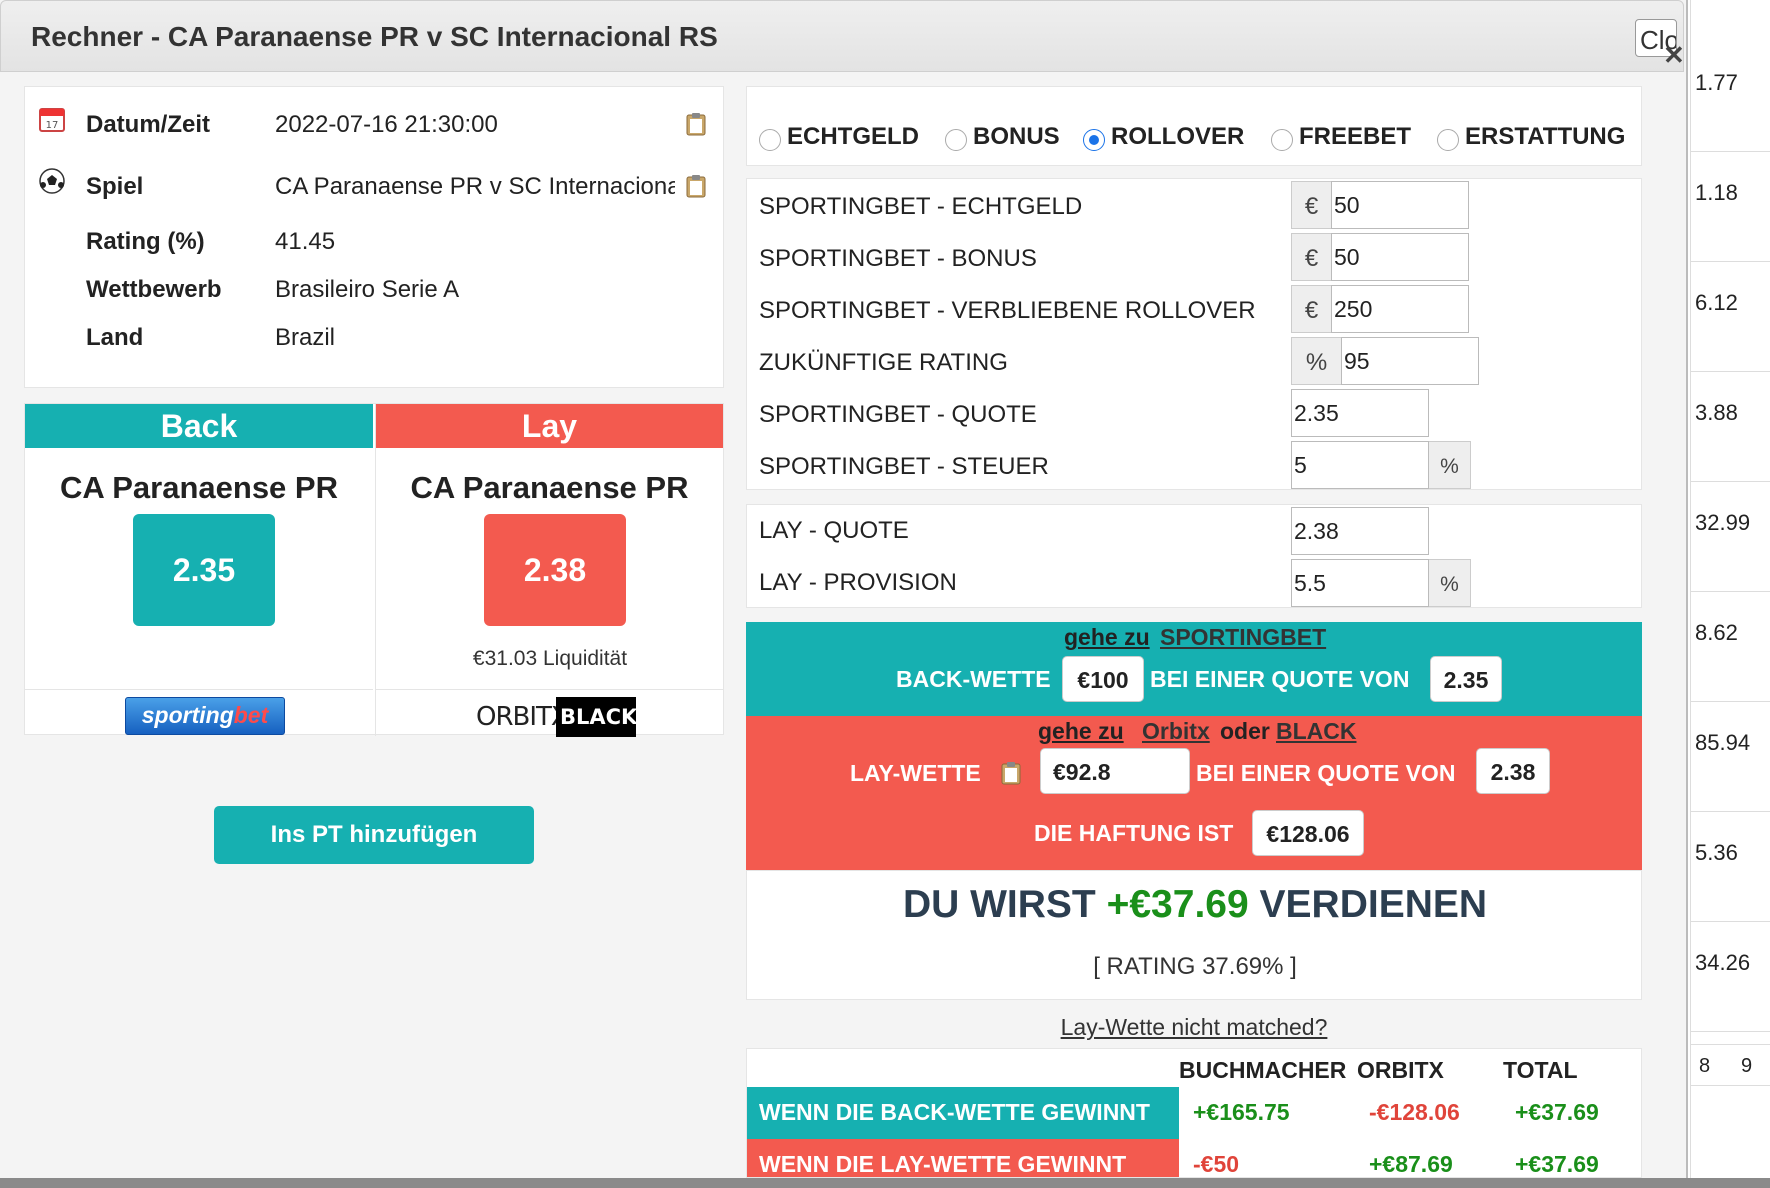  Describe the element at coordinates (522, 717) in the screenshot. I see `orbitx-logo-text: ORBITX` at that location.